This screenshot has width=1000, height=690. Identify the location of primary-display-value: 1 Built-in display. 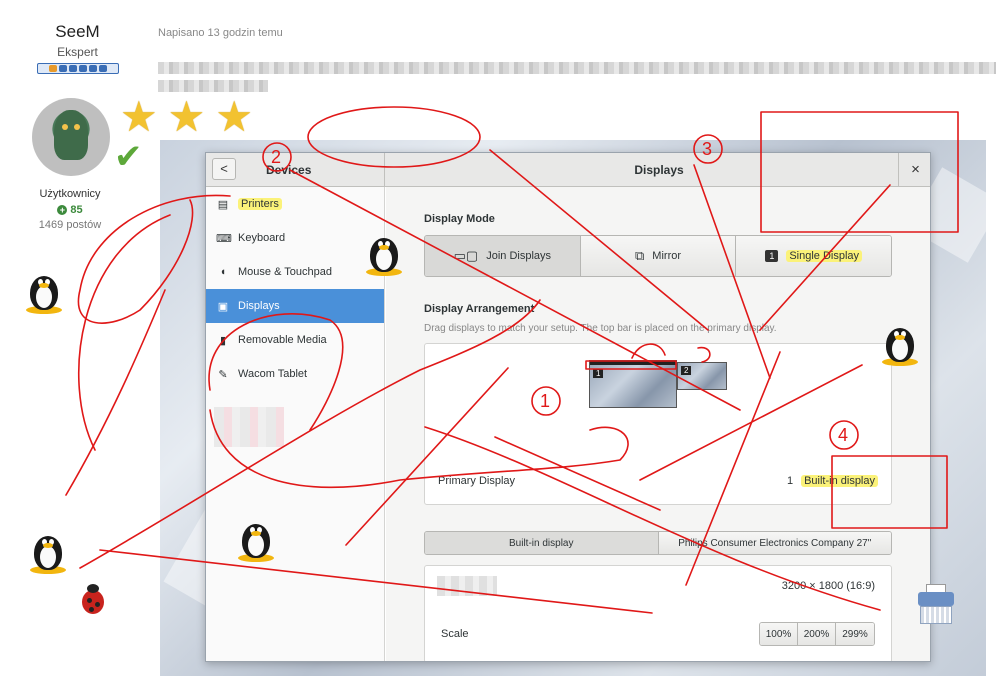
(832, 481).